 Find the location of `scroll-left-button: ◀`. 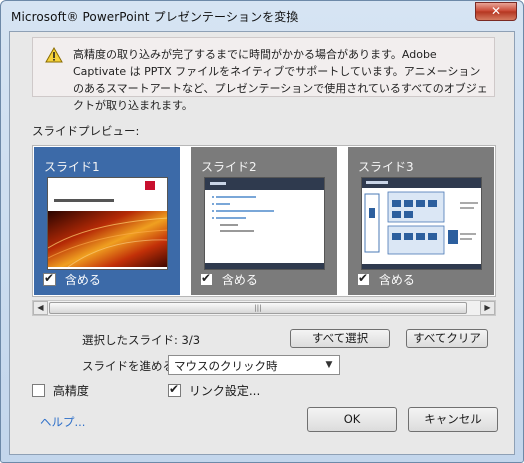

scroll-left-button: ◀ is located at coordinates (40, 308).